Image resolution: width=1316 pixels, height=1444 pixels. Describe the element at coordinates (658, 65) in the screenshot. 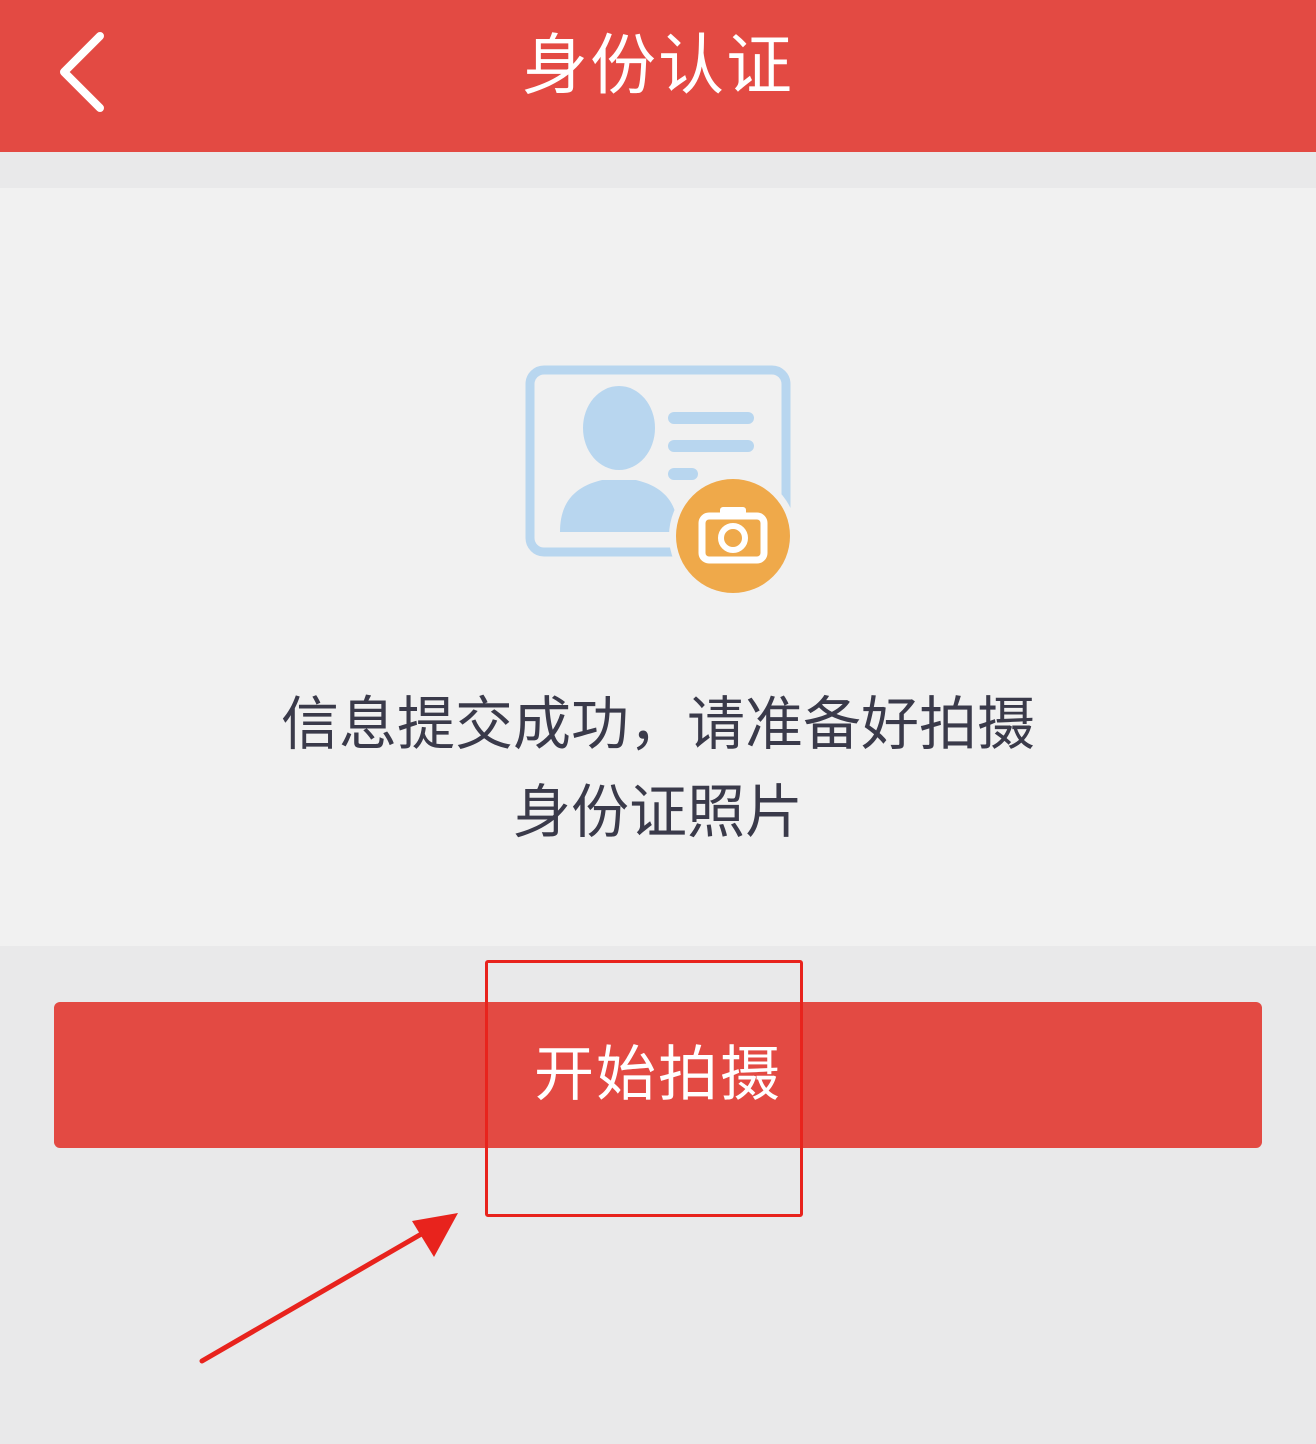

I see `page-title: 身份认证` at that location.